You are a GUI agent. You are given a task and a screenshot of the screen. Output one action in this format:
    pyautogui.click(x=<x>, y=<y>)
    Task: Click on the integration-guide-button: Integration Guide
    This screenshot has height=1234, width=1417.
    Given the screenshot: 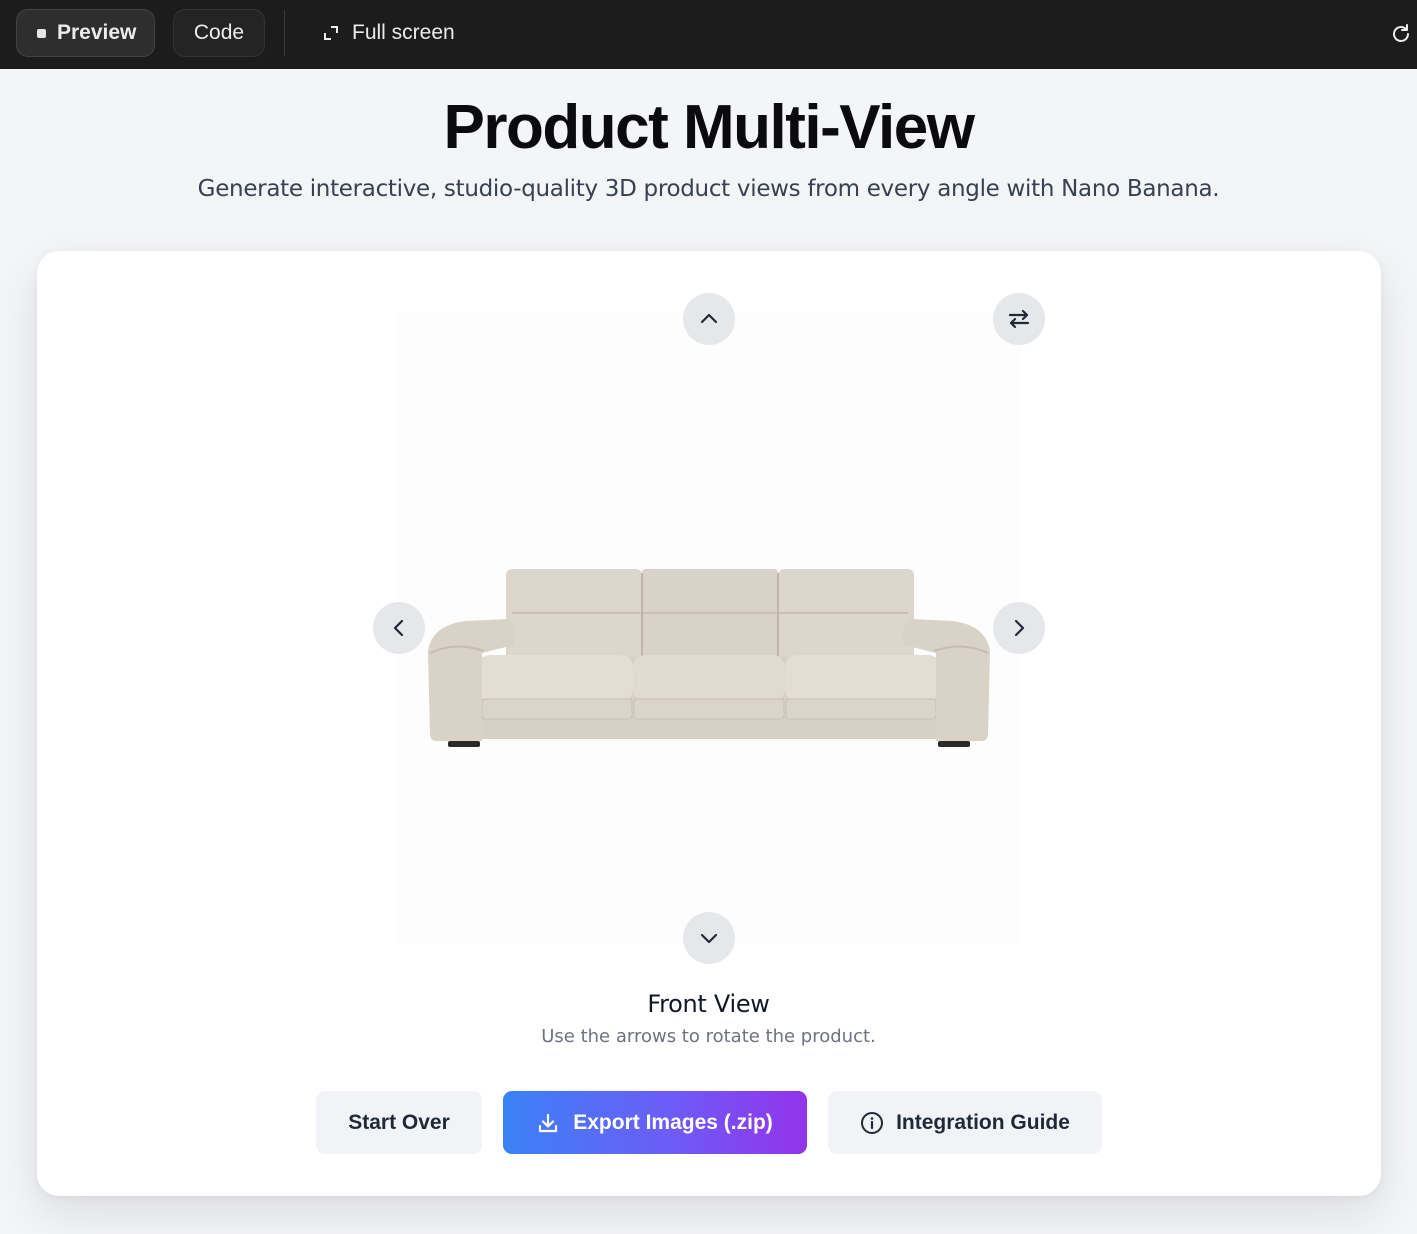 What is the action you would take?
    pyautogui.click(x=965, y=1122)
    